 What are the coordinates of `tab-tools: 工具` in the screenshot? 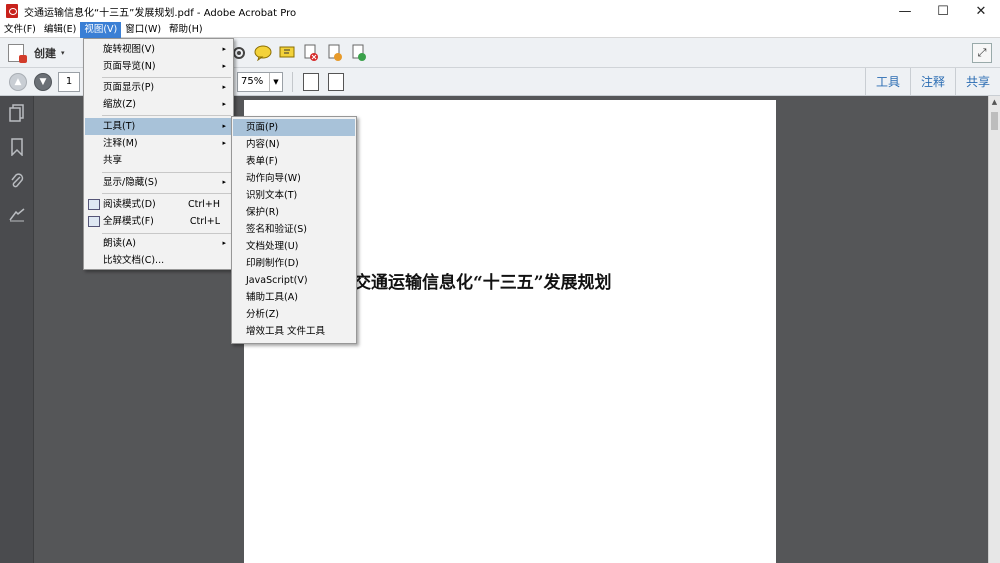 It's located at (887, 82).